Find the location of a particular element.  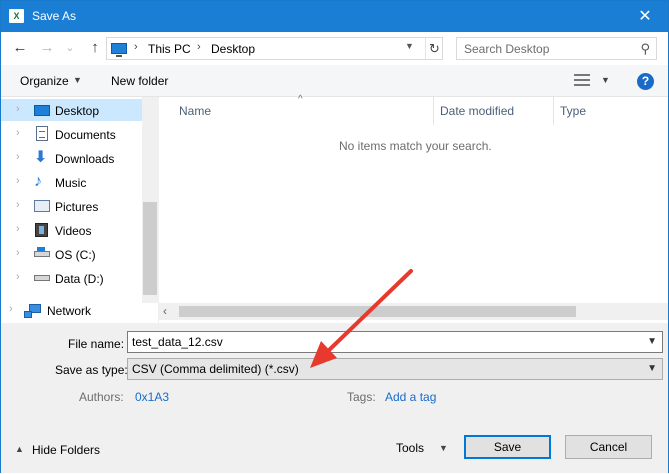

sidebar-item-os-c: › OS (C:) is located at coordinates (71, 254).